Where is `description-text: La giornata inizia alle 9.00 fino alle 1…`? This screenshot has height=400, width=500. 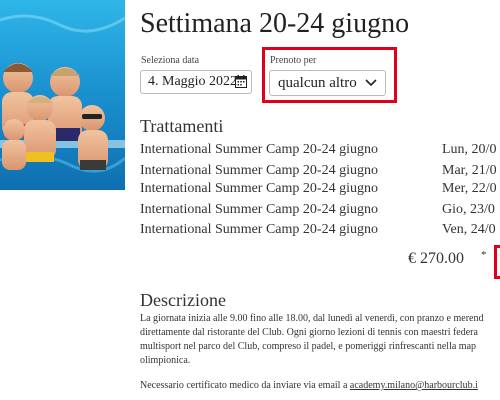 description-text: La giornata inizia alle 9.00 fino alle 1… is located at coordinates (320, 340).